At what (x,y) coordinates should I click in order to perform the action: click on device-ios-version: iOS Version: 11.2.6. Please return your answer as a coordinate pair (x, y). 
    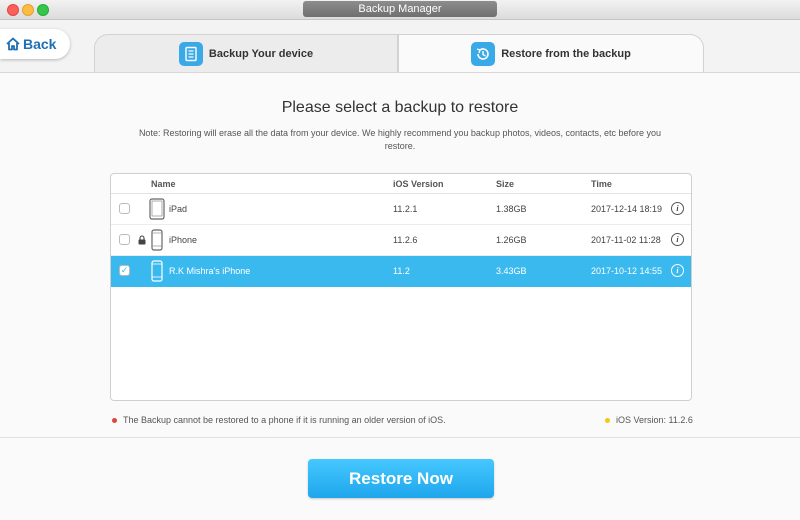
    Looking at the image, I should click on (649, 420).